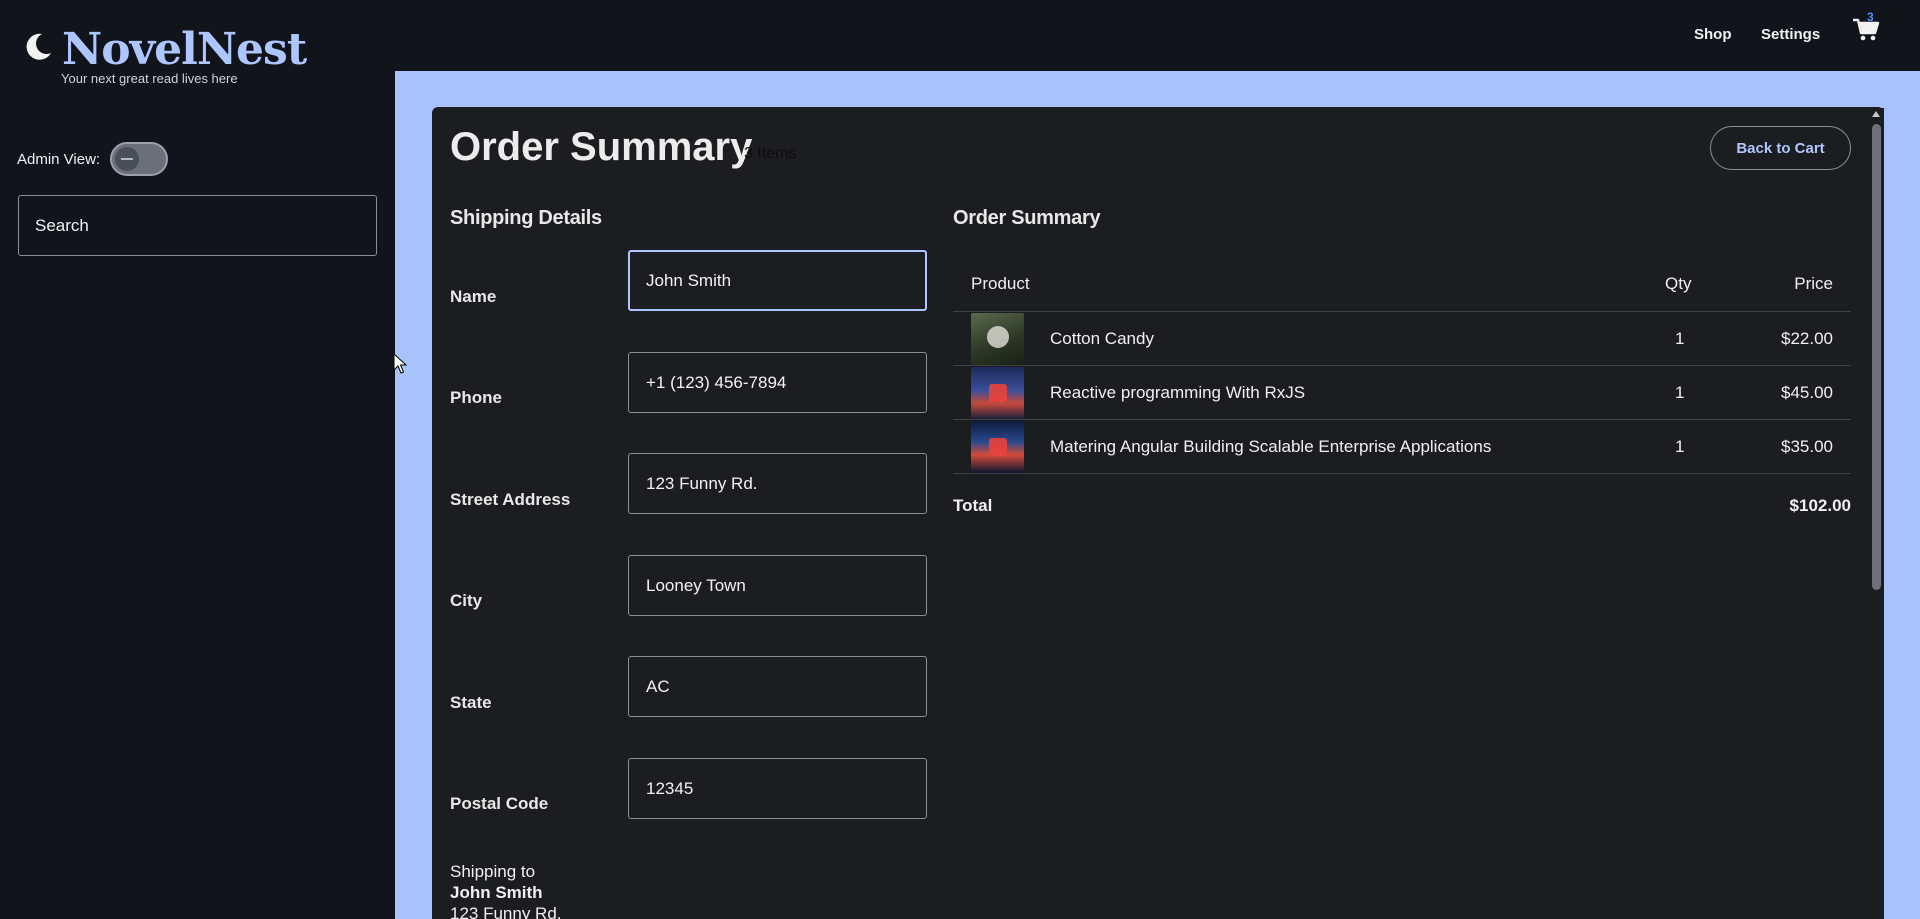 The height and width of the screenshot is (919, 1920). Describe the element at coordinates (1402, 339) in the screenshot. I see `table-row: Cotton Candy 1 $22.00` at that location.